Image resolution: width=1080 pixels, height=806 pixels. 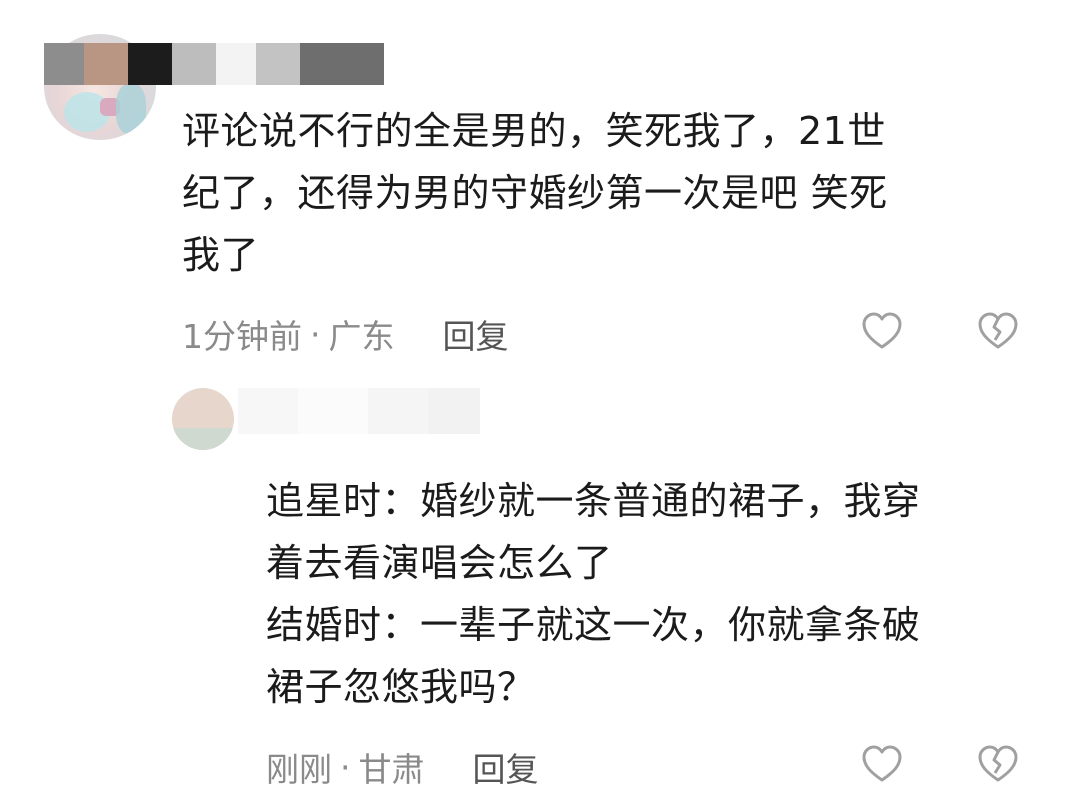 I want to click on comment-meta: 1分钟前 · 广东 回复, so click(x=345, y=334).